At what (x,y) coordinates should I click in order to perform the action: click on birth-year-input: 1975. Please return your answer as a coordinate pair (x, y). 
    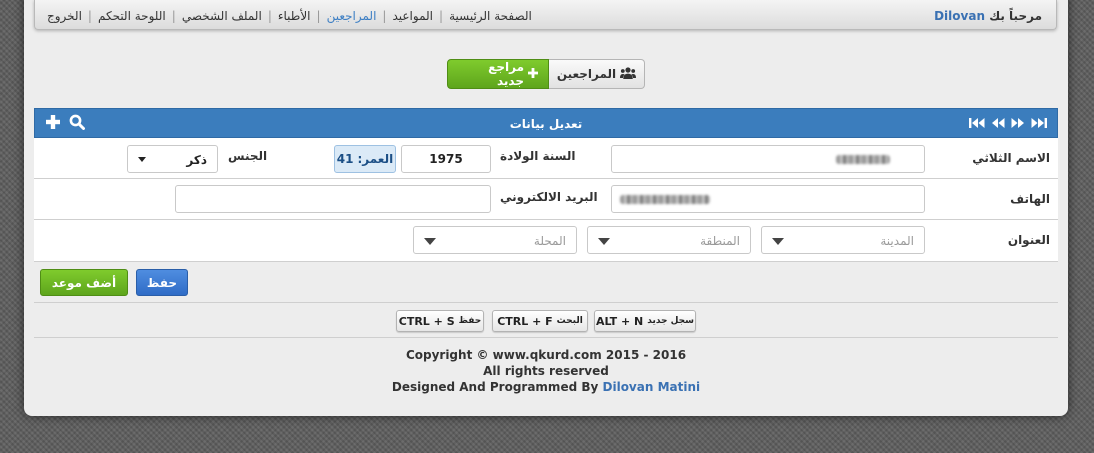
    Looking at the image, I should click on (446, 159).